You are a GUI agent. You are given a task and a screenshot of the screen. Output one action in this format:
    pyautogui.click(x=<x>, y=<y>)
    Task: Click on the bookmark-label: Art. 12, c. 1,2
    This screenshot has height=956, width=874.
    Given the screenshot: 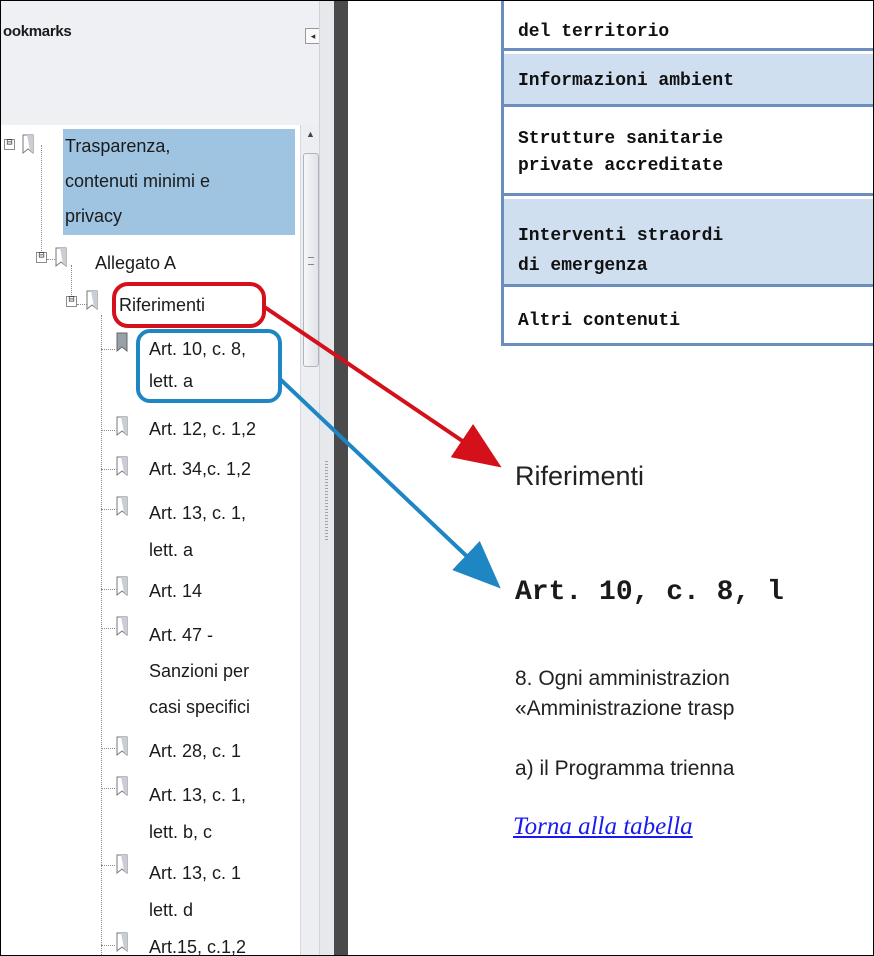 What is the action you would take?
    pyautogui.click(x=203, y=429)
    